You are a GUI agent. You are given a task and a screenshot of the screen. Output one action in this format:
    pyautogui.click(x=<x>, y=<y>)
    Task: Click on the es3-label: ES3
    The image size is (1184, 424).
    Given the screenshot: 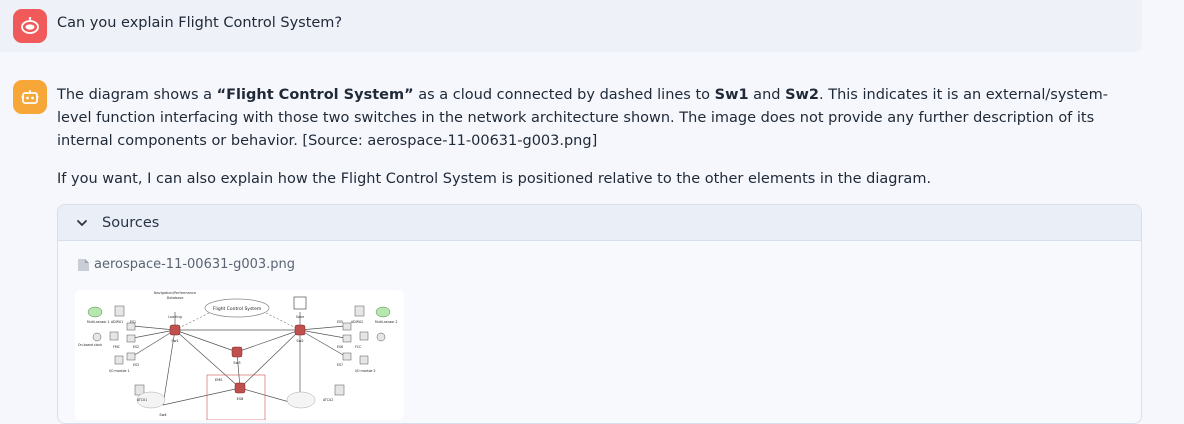 What is the action you would take?
    pyautogui.click(x=136, y=365)
    